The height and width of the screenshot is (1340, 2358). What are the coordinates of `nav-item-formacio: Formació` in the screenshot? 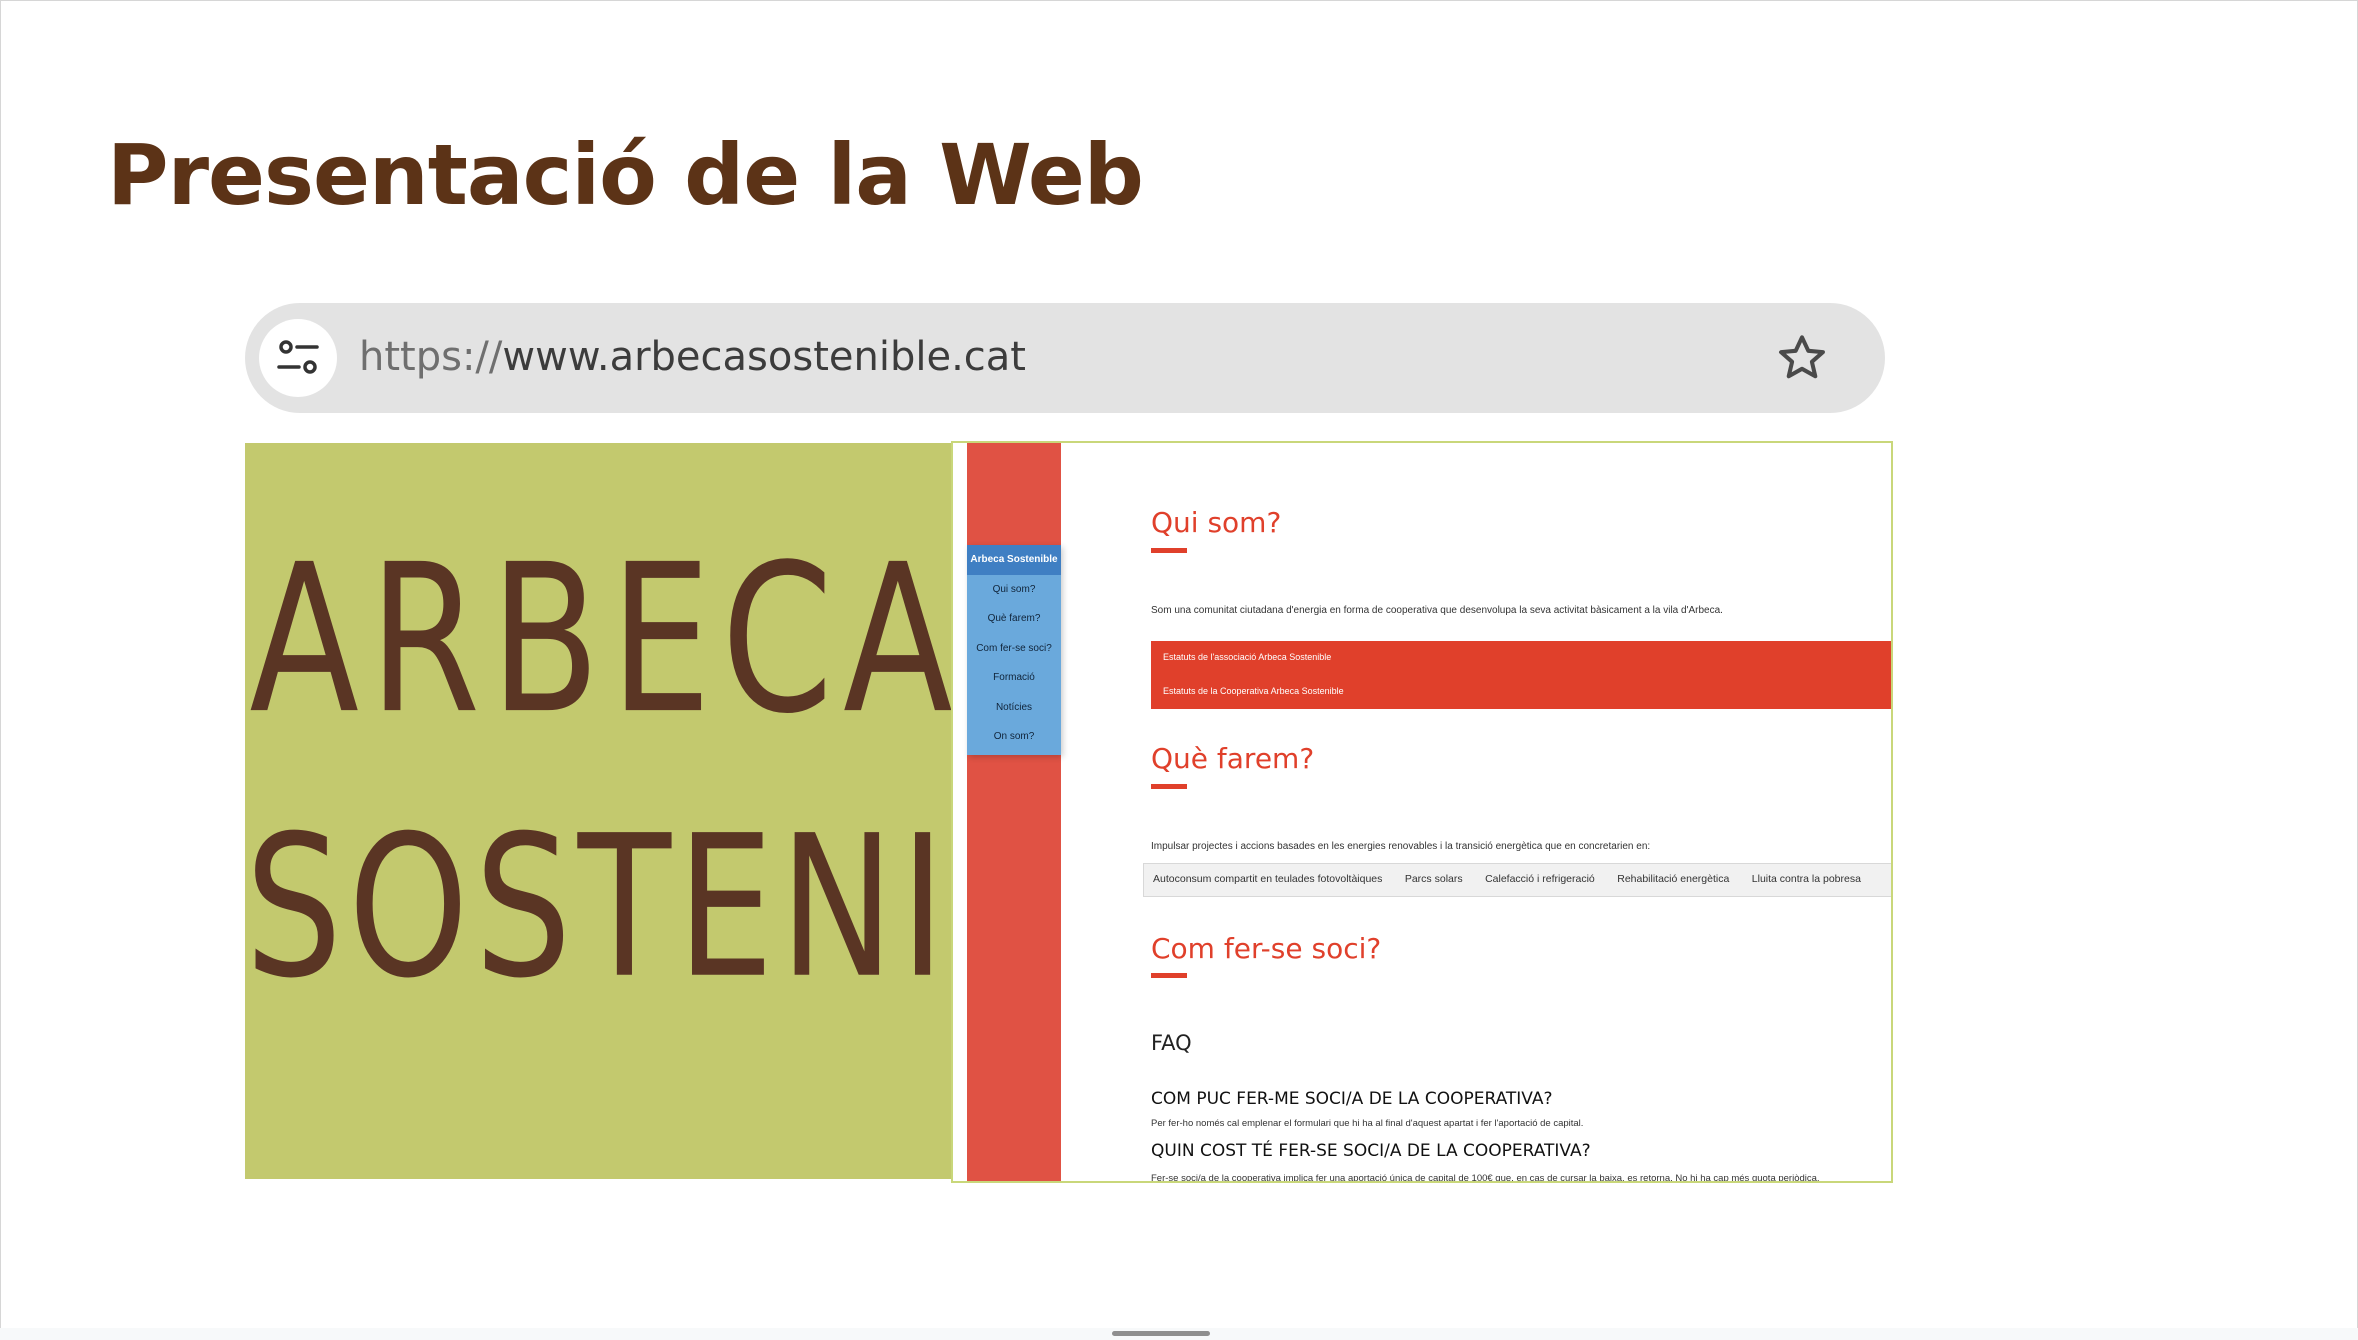 It's located at (1014, 678).